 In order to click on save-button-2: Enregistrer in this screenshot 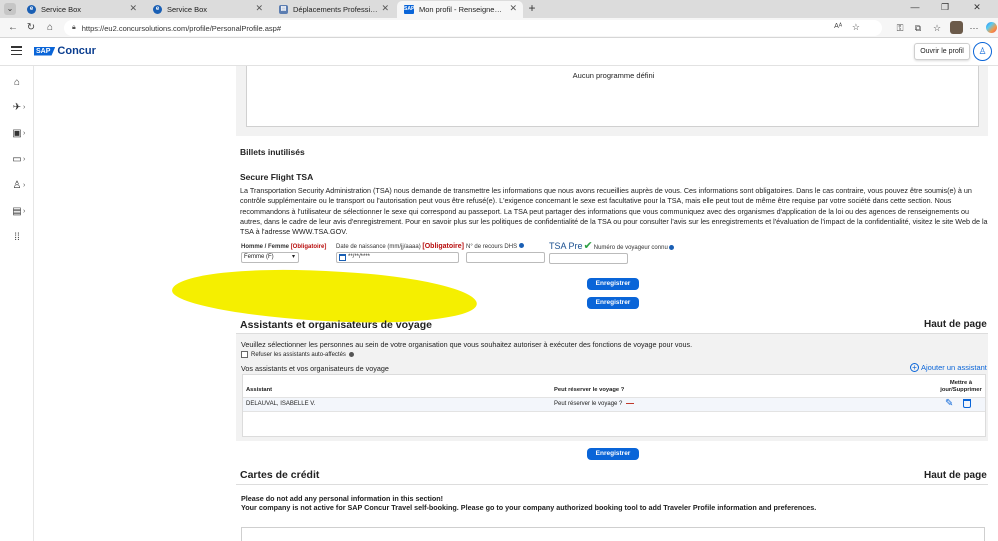, I will do `click(613, 303)`.